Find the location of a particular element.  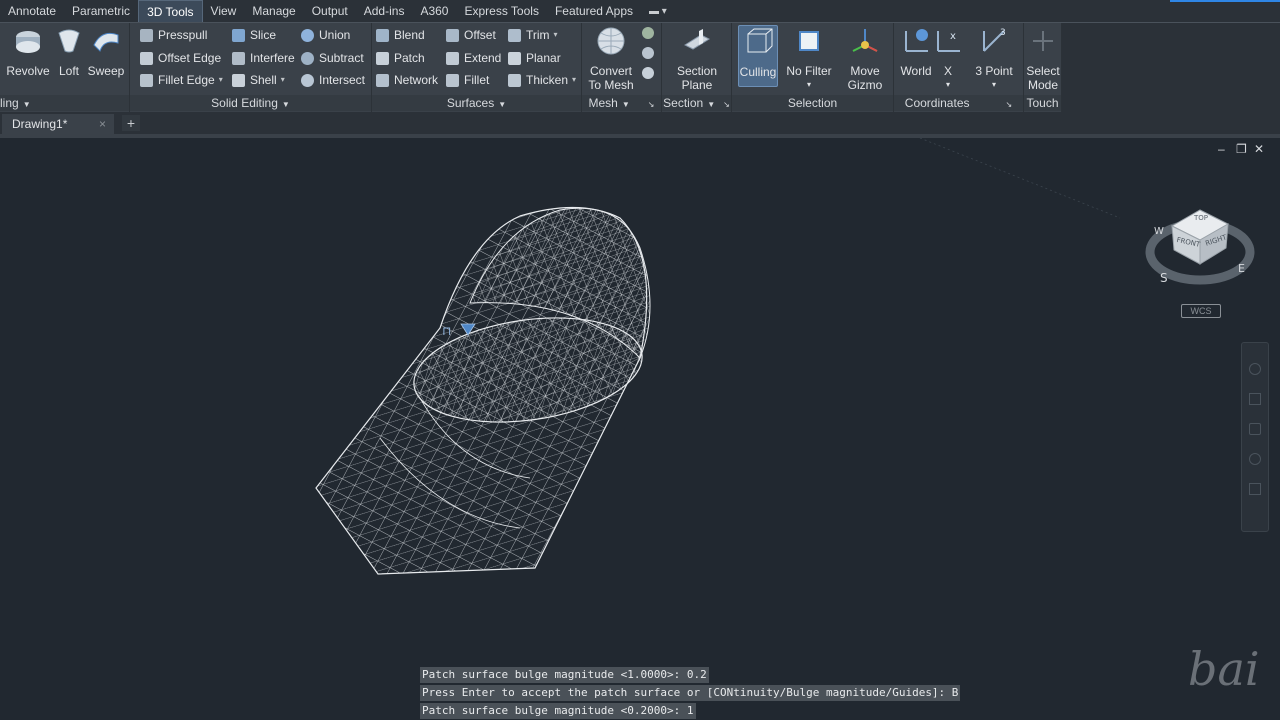

tab-express-tools: Express Tools is located at coordinates (501, 11).